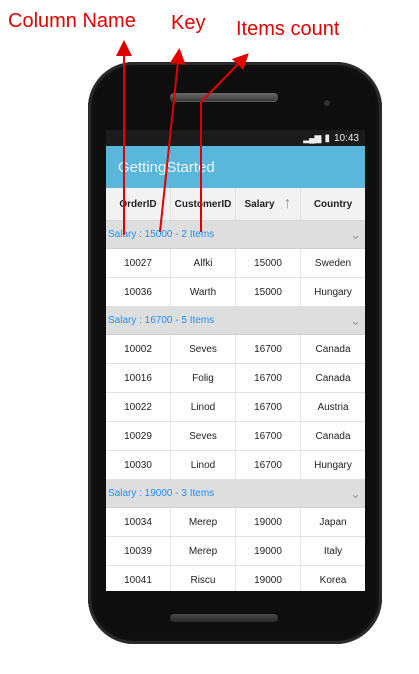  Describe the element at coordinates (138, 263) in the screenshot. I see `cell-orderid: 10027` at that location.